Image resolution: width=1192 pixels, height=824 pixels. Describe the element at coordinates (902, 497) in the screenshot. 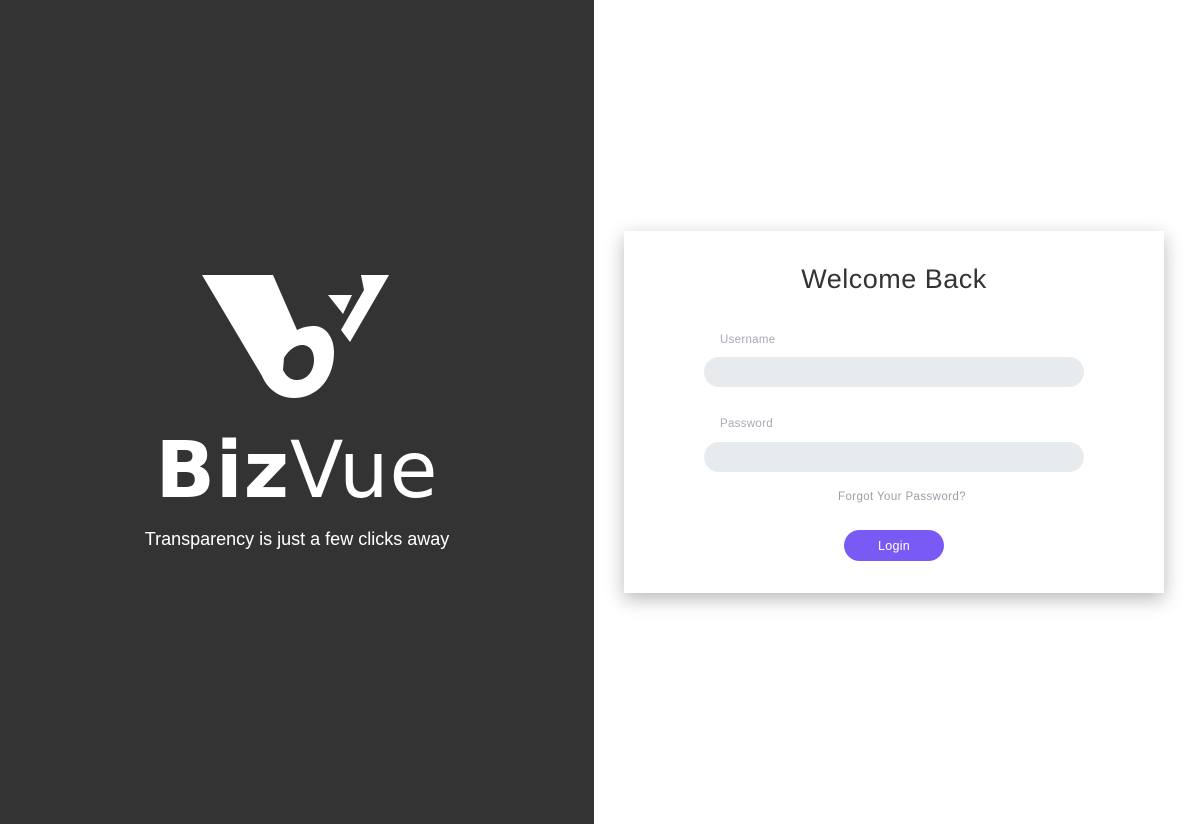

I see `forgot-password-link: Forgot Your Password?` at that location.